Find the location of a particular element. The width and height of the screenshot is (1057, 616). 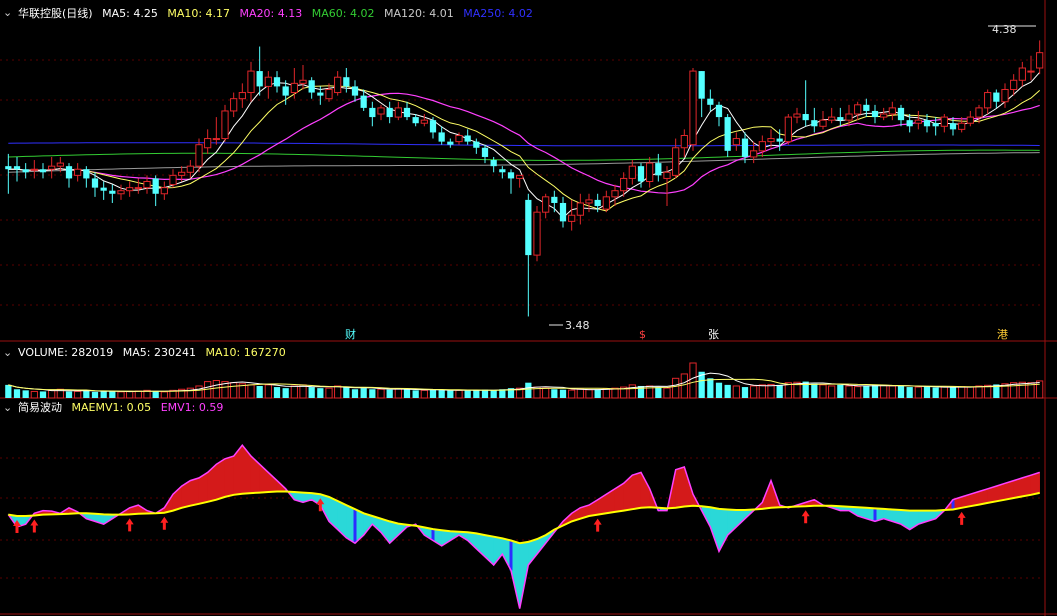

legend-ma5: MA5: 4.25 is located at coordinates (130, 13).